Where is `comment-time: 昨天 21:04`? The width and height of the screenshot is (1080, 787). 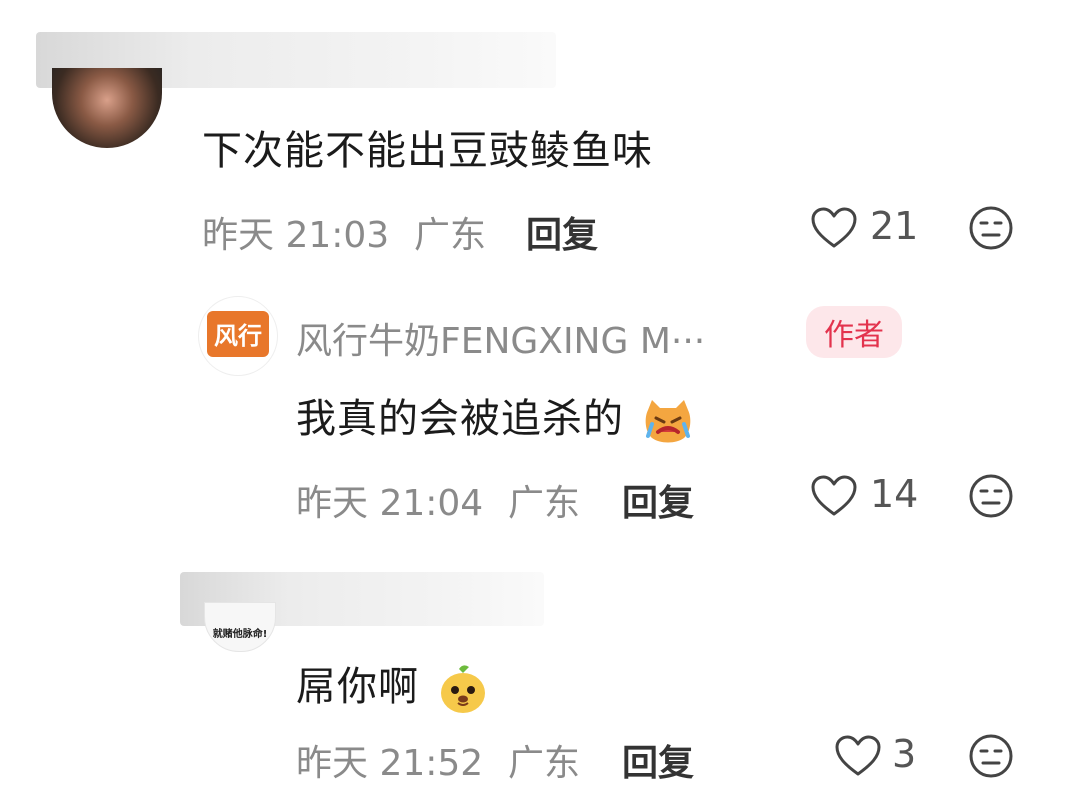
comment-time: 昨天 21:04 is located at coordinates (390, 503).